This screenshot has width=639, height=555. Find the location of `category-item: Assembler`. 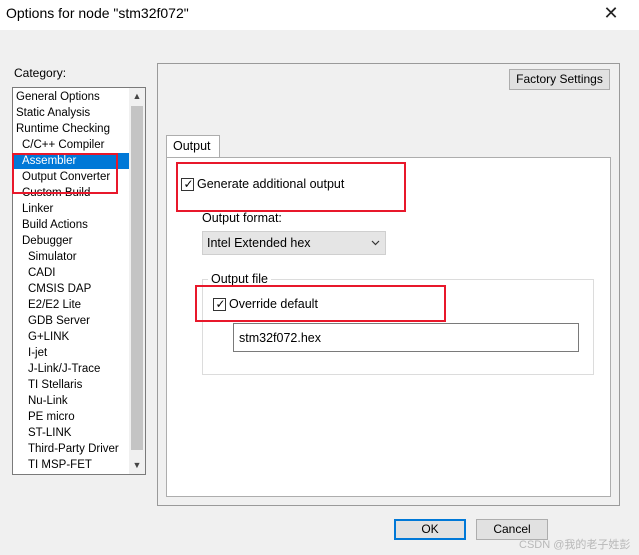

category-item: Assembler is located at coordinates (72, 161).